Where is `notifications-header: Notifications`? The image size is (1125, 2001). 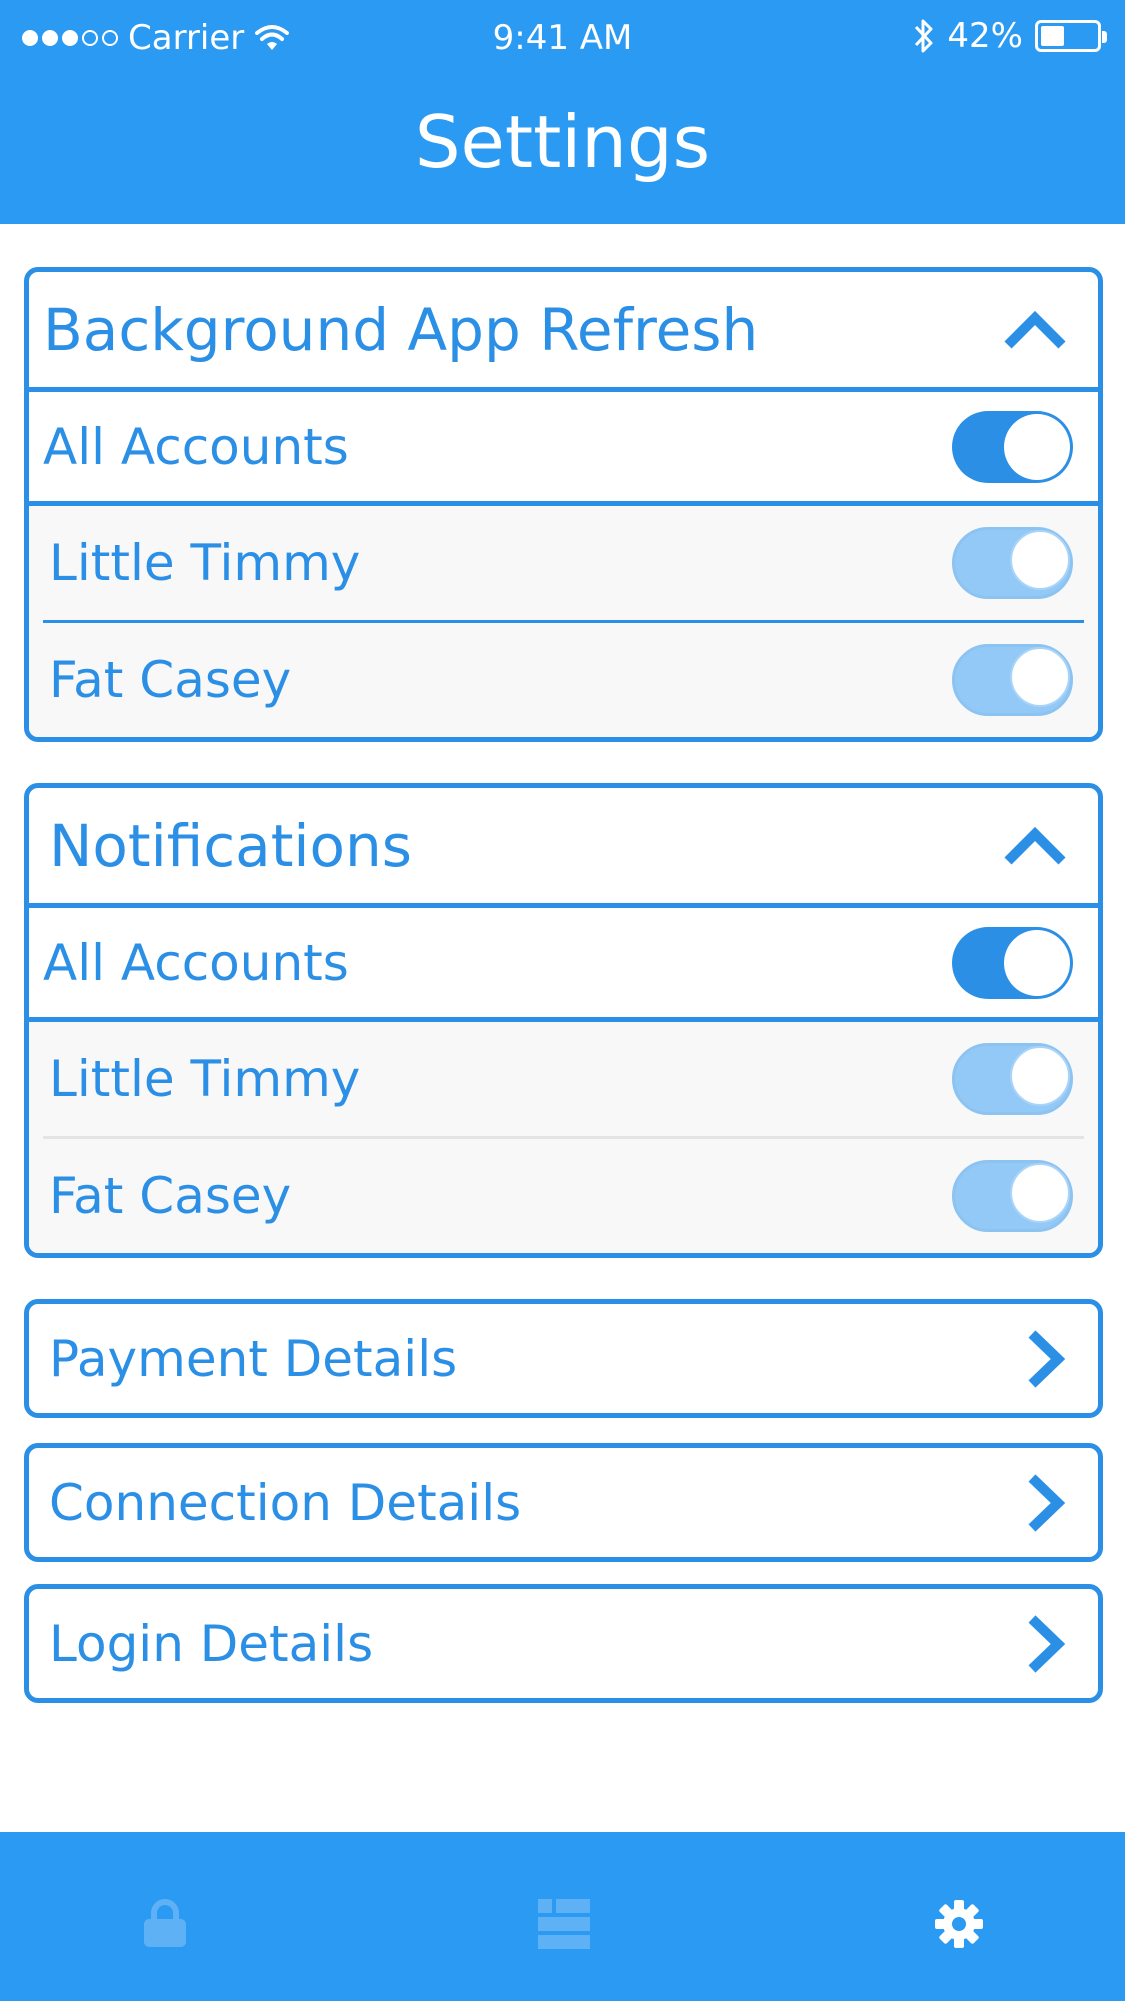 notifications-header: Notifications is located at coordinates (563, 848).